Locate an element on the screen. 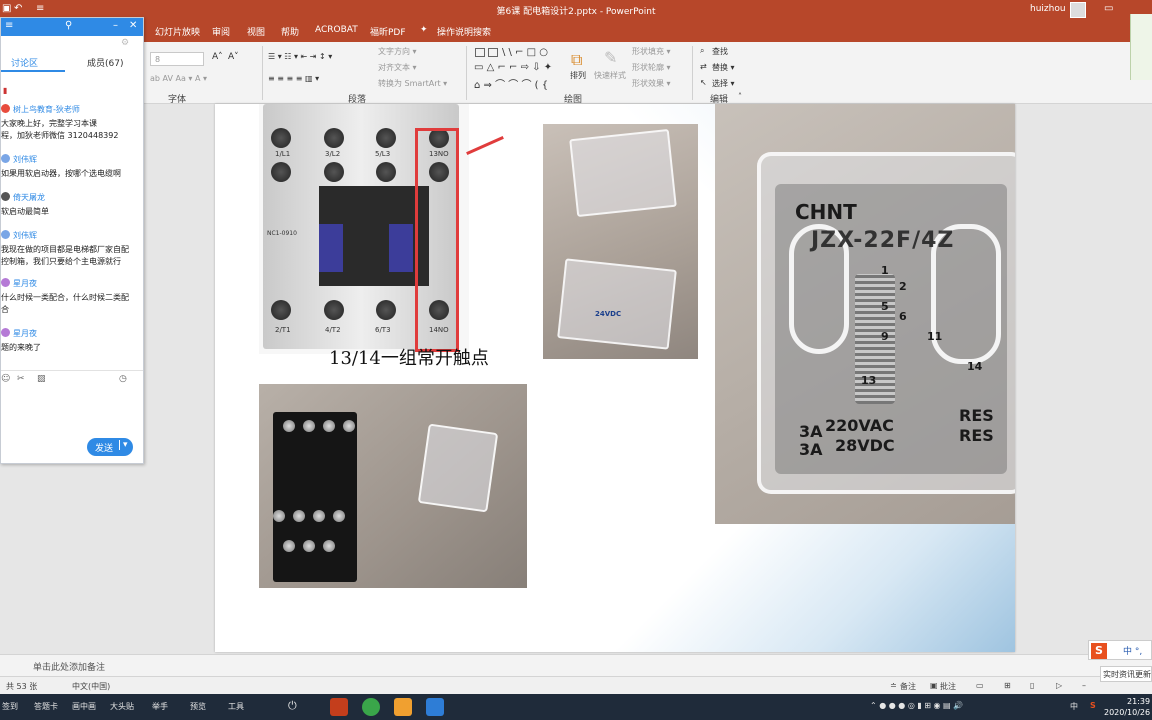  message-fragment: ▮ is located at coordinates (5, 90).